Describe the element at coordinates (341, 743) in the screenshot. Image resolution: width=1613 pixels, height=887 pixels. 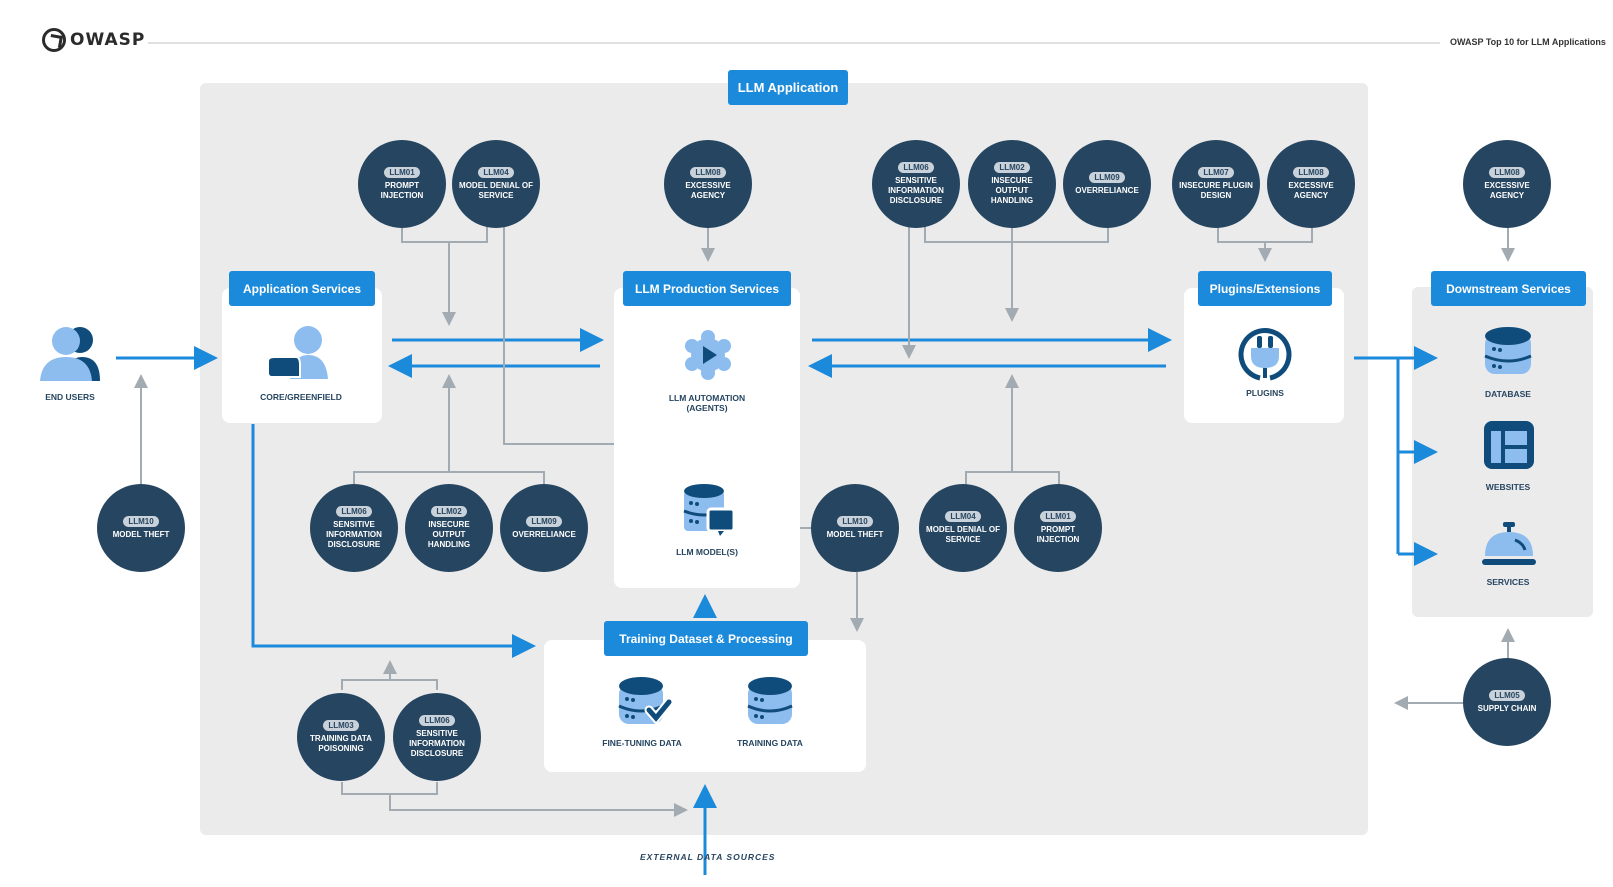
I see `risk-name: TRAINING DATA POISONING` at that location.